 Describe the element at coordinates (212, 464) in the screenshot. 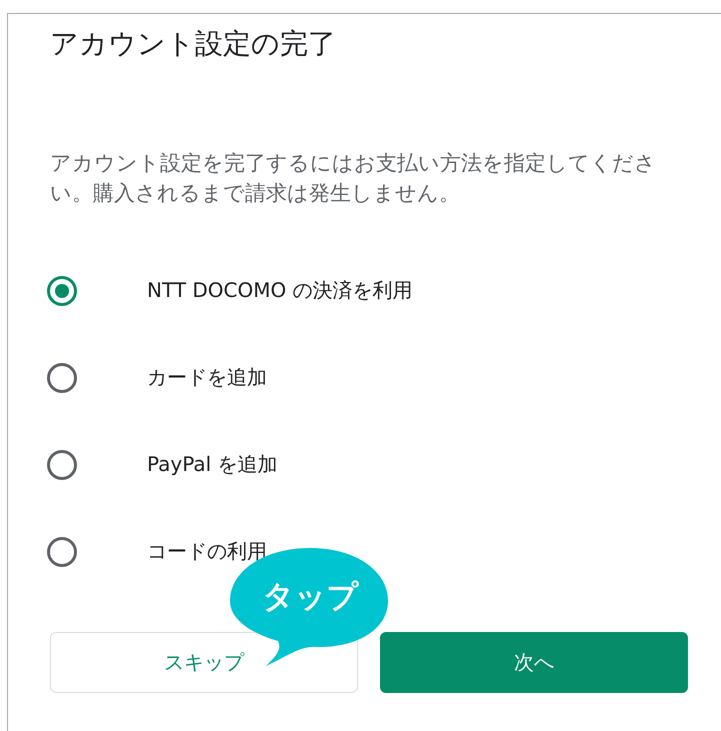

I see `option-label: PayPal を追加` at that location.